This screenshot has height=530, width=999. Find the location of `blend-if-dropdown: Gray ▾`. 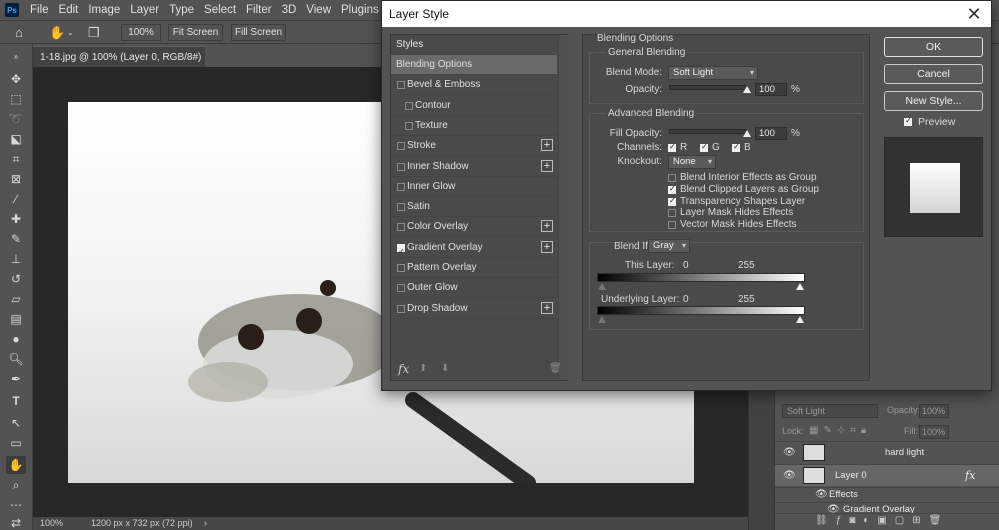

blend-if-dropdown: Gray ▾ is located at coordinates (669, 246).